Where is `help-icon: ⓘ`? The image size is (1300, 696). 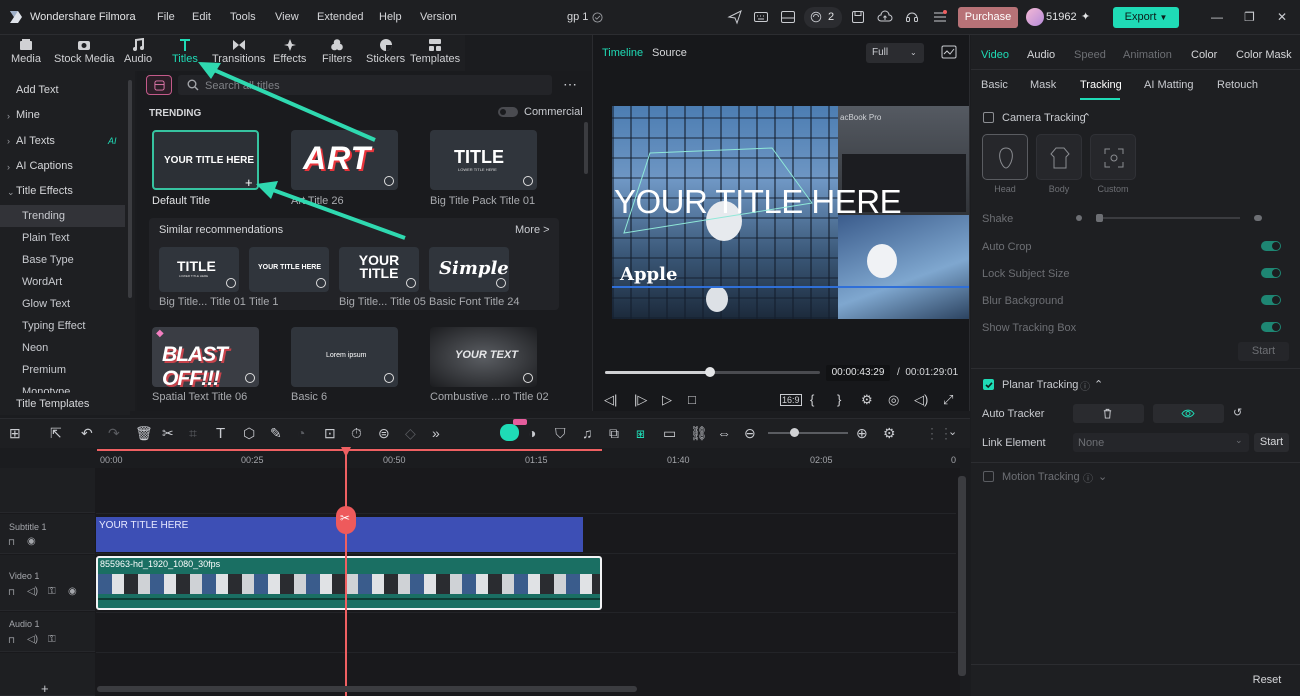
help-icon: ⓘ is located at coordinates (1085, 385).